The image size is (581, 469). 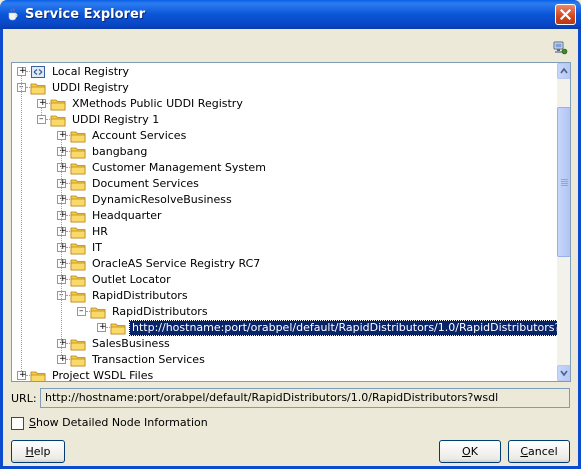 I want to click on scroll-down-button, so click(x=563, y=373).